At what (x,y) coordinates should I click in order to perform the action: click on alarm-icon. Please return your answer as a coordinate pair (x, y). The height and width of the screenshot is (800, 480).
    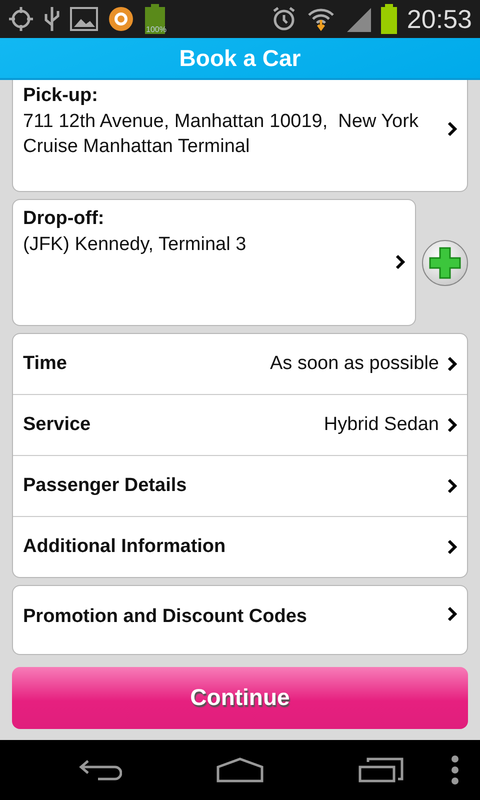
    Looking at the image, I should click on (283, 19).